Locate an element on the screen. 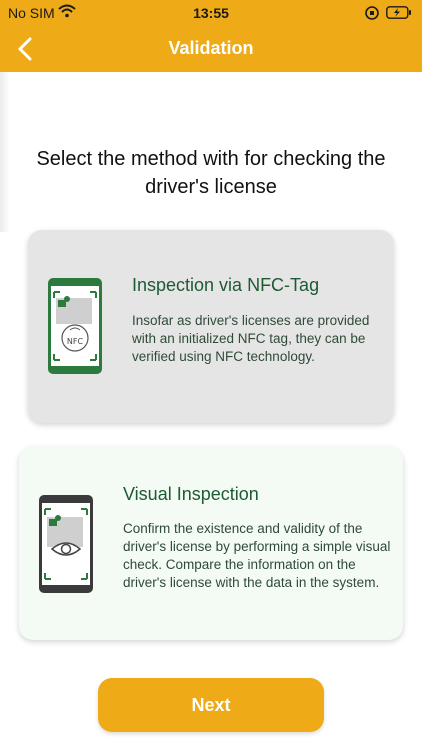 The width and height of the screenshot is (422, 750). battery-charging-icon is located at coordinates (399, 14).